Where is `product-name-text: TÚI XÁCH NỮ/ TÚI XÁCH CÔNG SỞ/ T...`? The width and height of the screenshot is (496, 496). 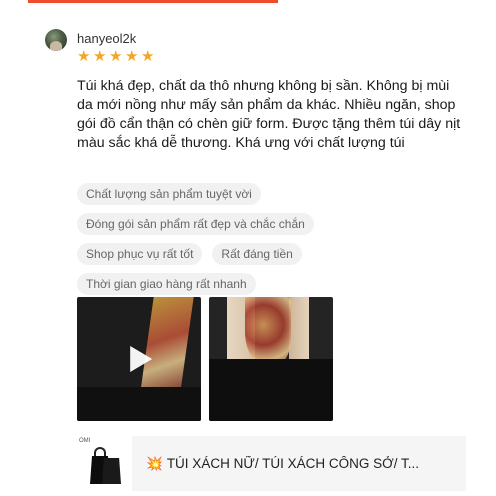
product-name-text: TÚI XÁCH NỮ/ TÚI XÁCH CÔNG SỞ/ T... is located at coordinates (292, 463).